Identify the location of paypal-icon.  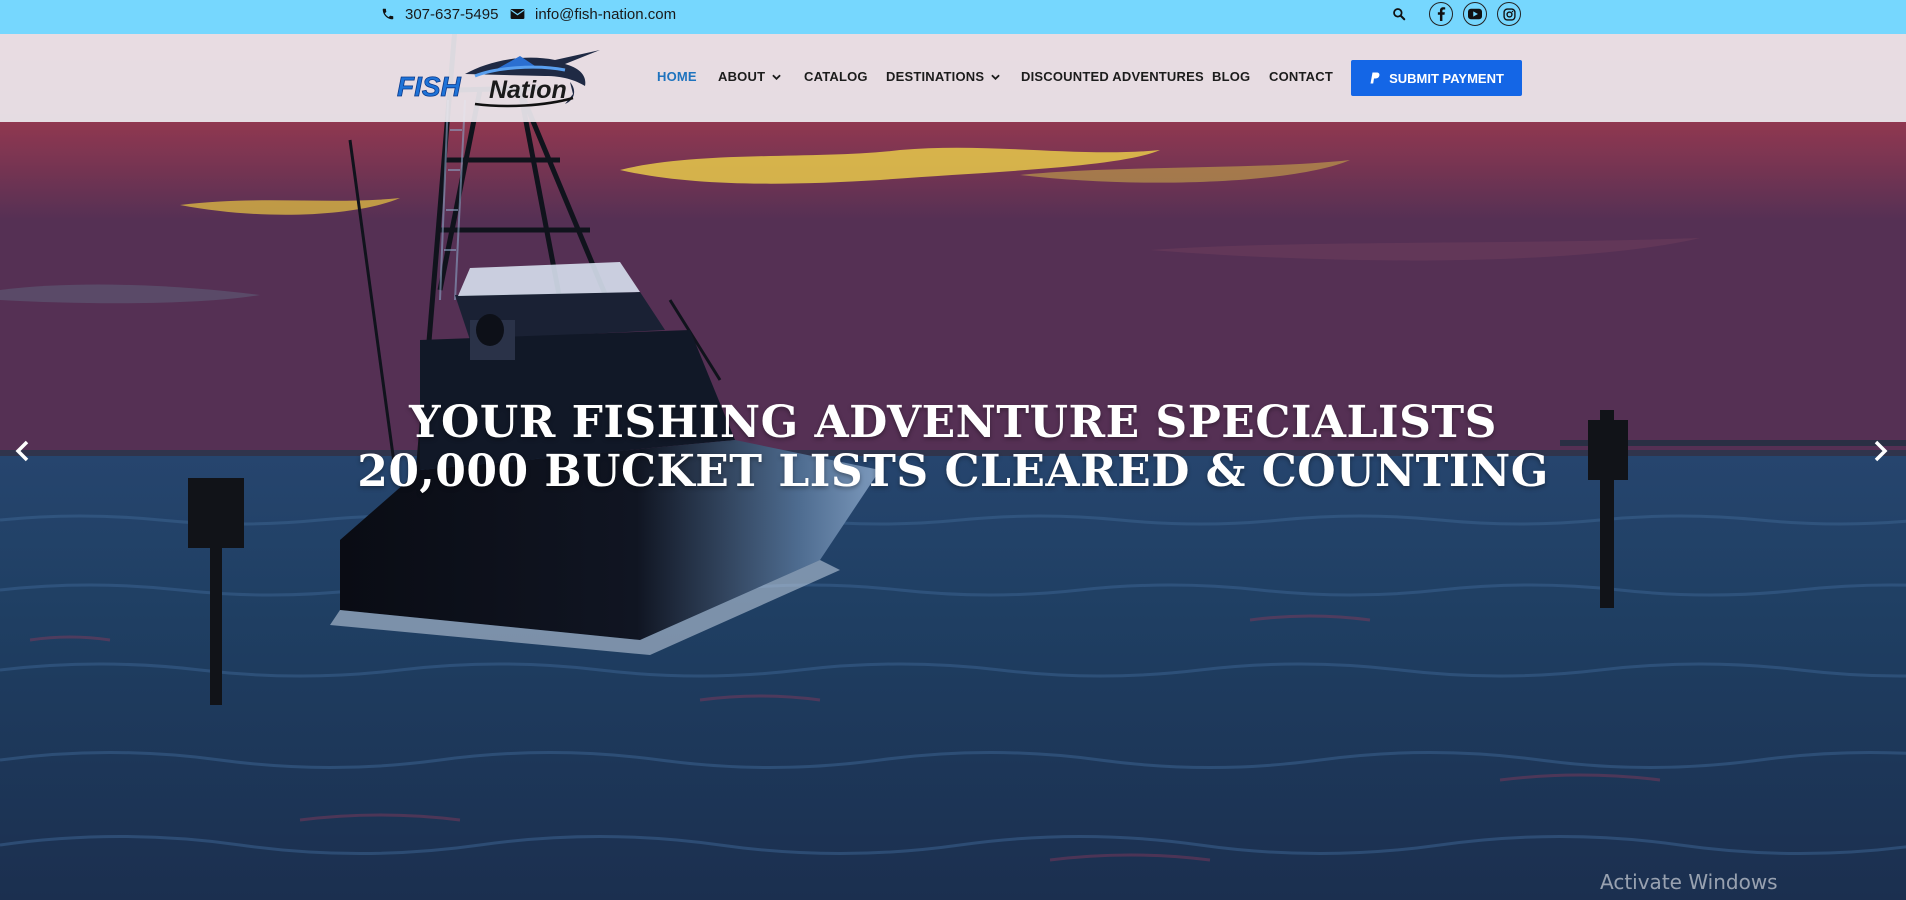
(1375, 78).